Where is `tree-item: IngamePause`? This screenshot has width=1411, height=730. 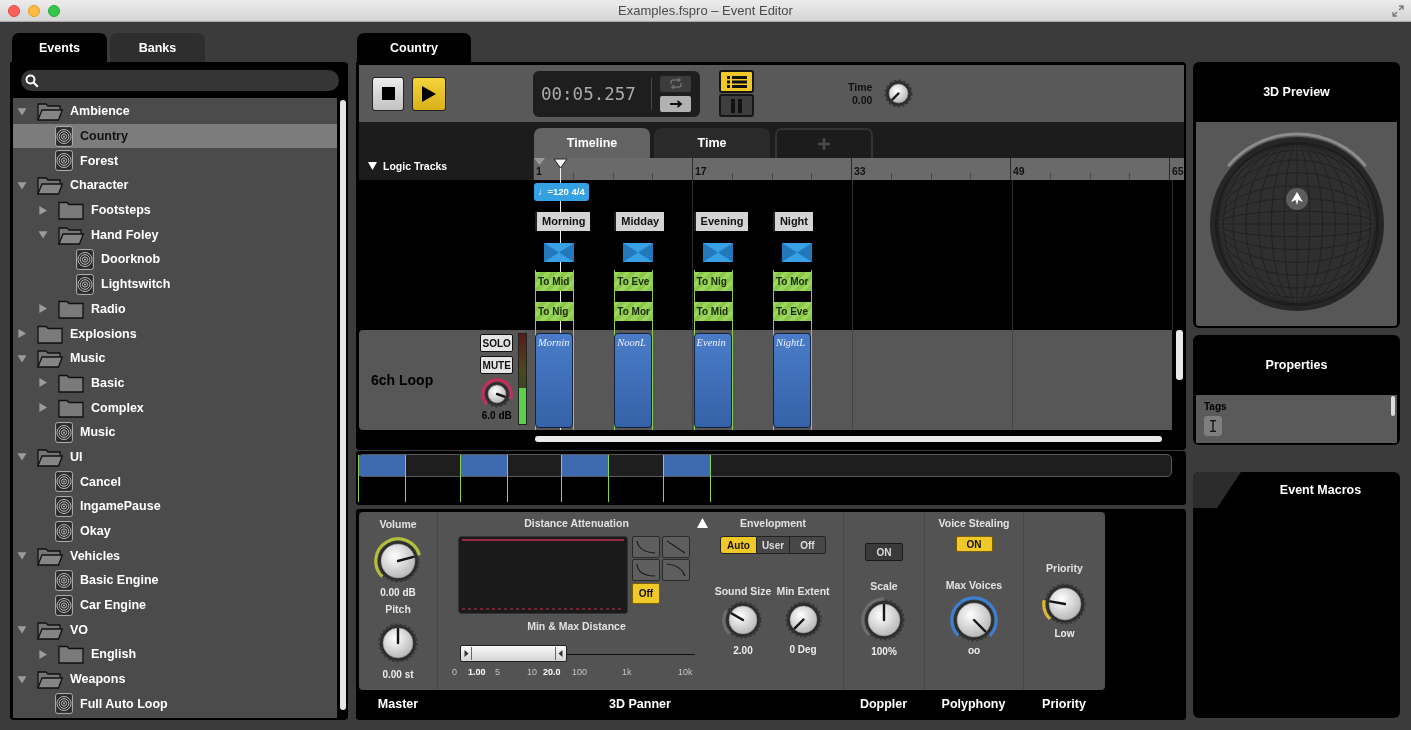 tree-item: IngamePause is located at coordinates (175, 506).